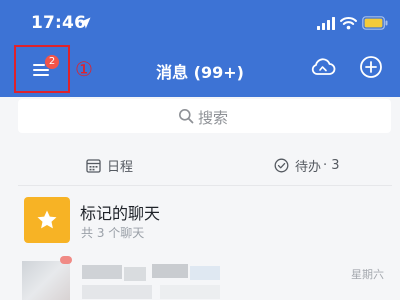 Image resolution: width=400 pixels, height=300 pixels. Describe the element at coordinates (120, 213) in the screenshot. I see `starred-title: 标记的聊天` at that location.